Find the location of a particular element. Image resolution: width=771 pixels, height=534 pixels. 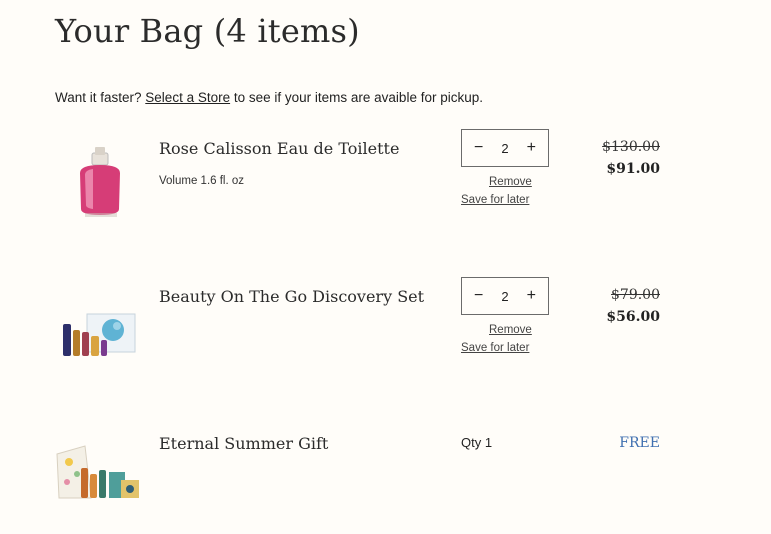

product-variant: Volume 1.6 fl. oz is located at coordinates (202, 181).